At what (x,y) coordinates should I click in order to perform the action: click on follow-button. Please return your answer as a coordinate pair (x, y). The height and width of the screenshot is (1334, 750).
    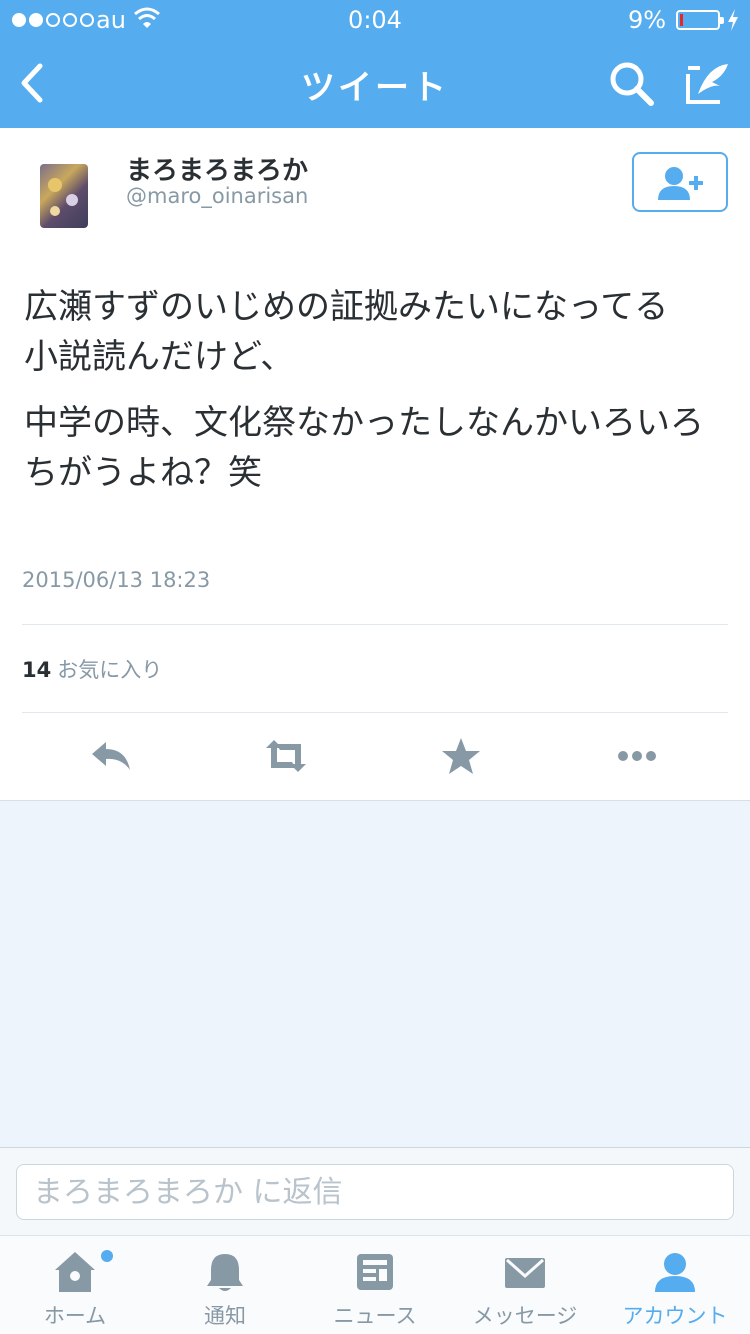
    Looking at the image, I should click on (680, 182).